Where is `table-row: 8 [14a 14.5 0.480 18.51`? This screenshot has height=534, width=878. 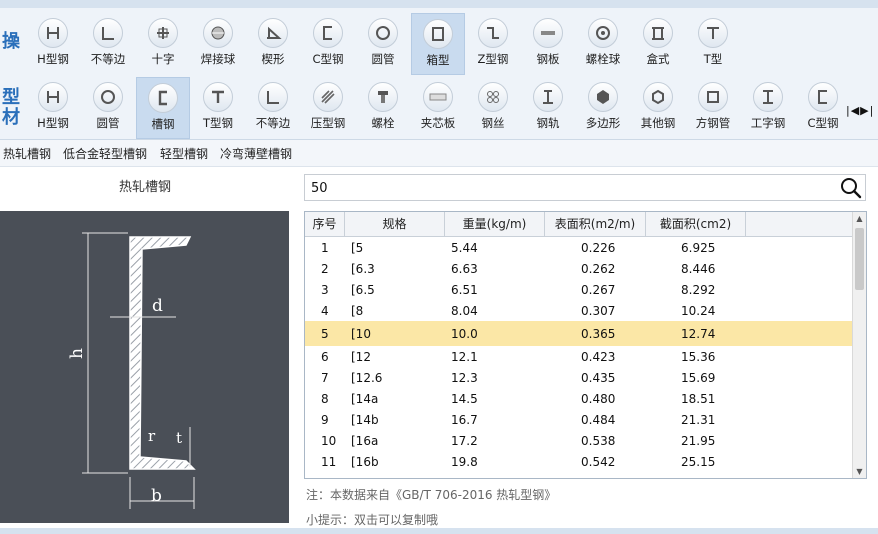
table-row: 8 [14a 14.5 0.480 18.51 is located at coordinates (579, 398).